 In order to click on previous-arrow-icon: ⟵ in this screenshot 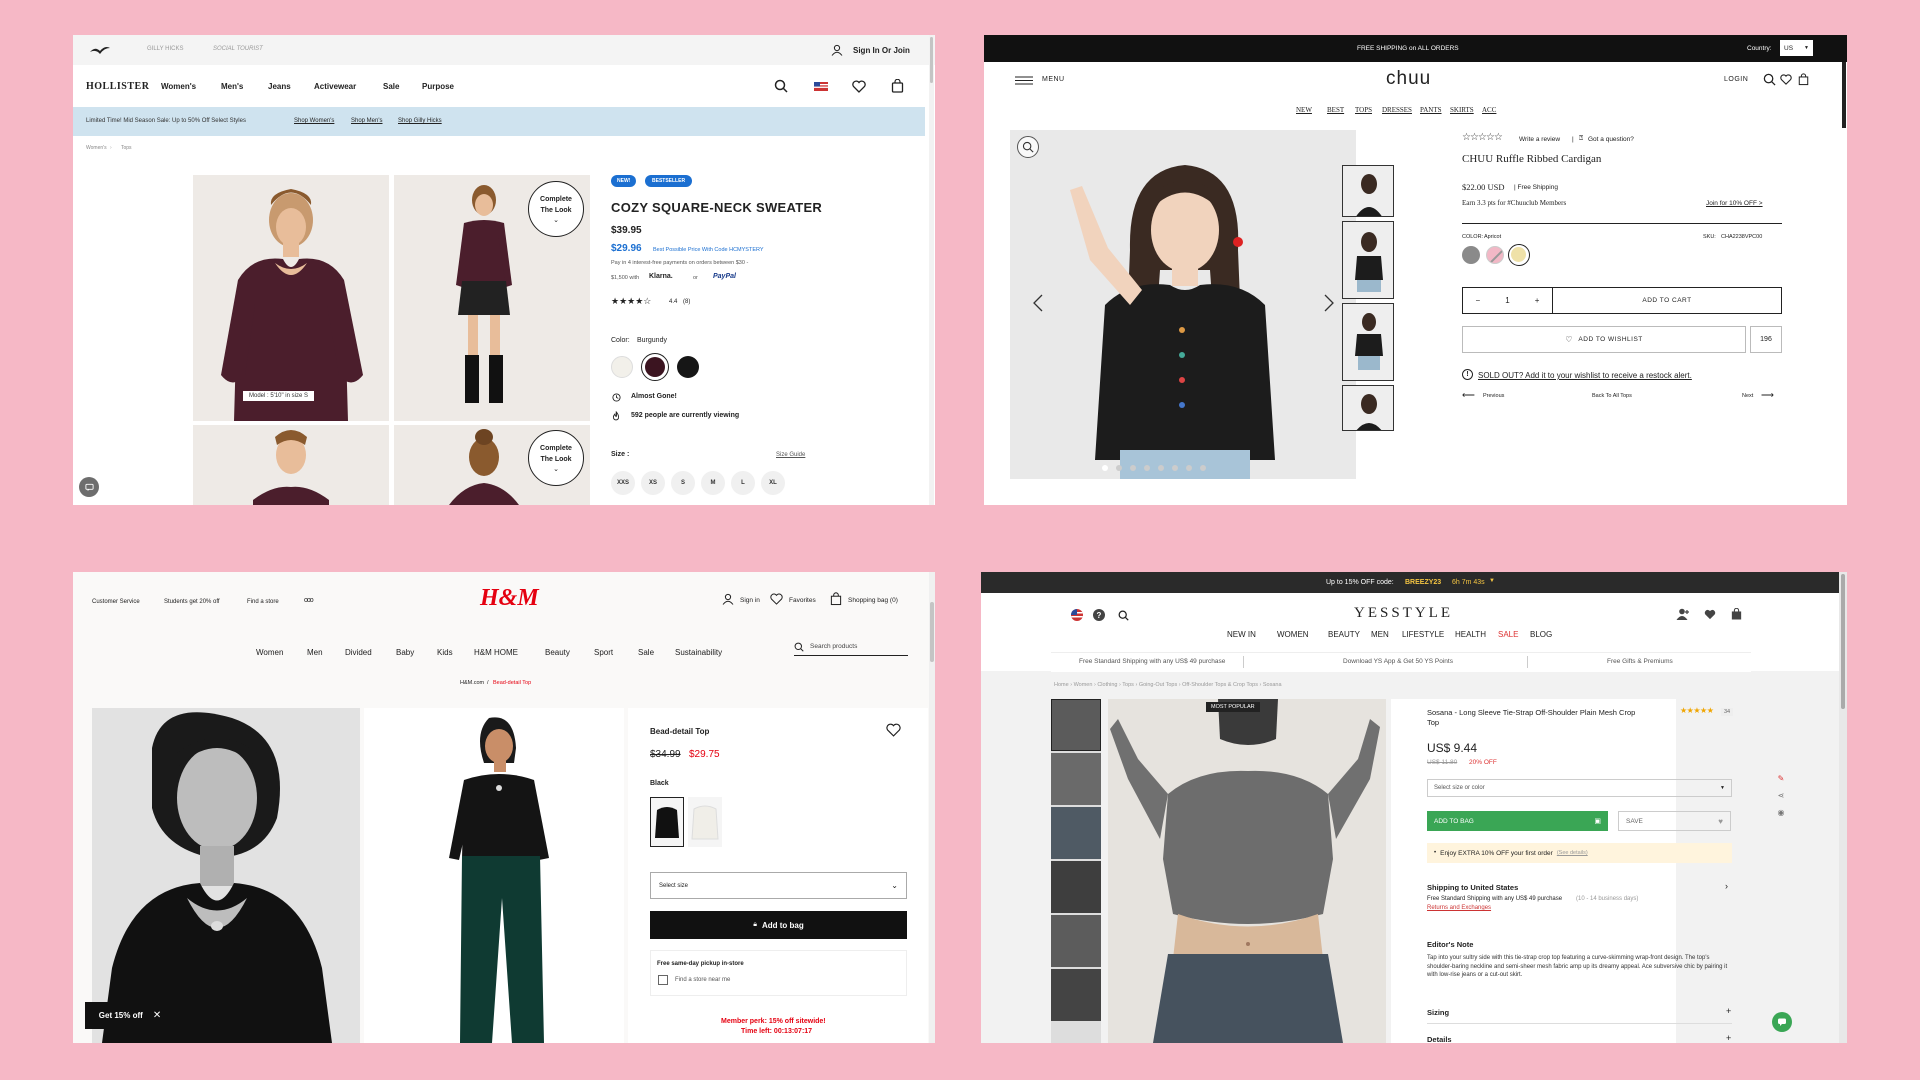, I will do `click(1468, 395)`.